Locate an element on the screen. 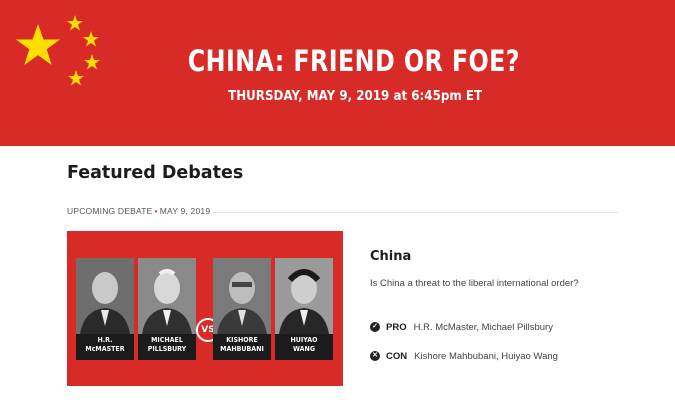  con-names: Kishore Mahbubani, Huiyao Wang is located at coordinates (486, 356).